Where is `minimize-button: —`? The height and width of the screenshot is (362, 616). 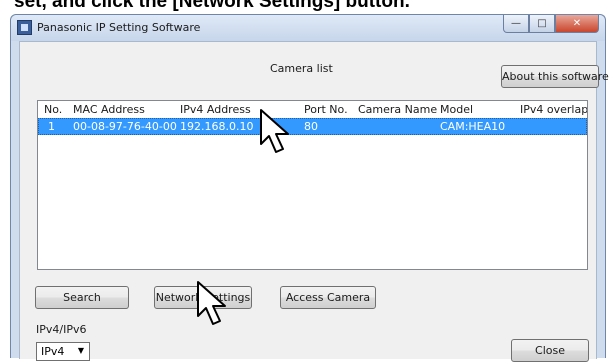
minimize-button: — is located at coordinates (516, 24).